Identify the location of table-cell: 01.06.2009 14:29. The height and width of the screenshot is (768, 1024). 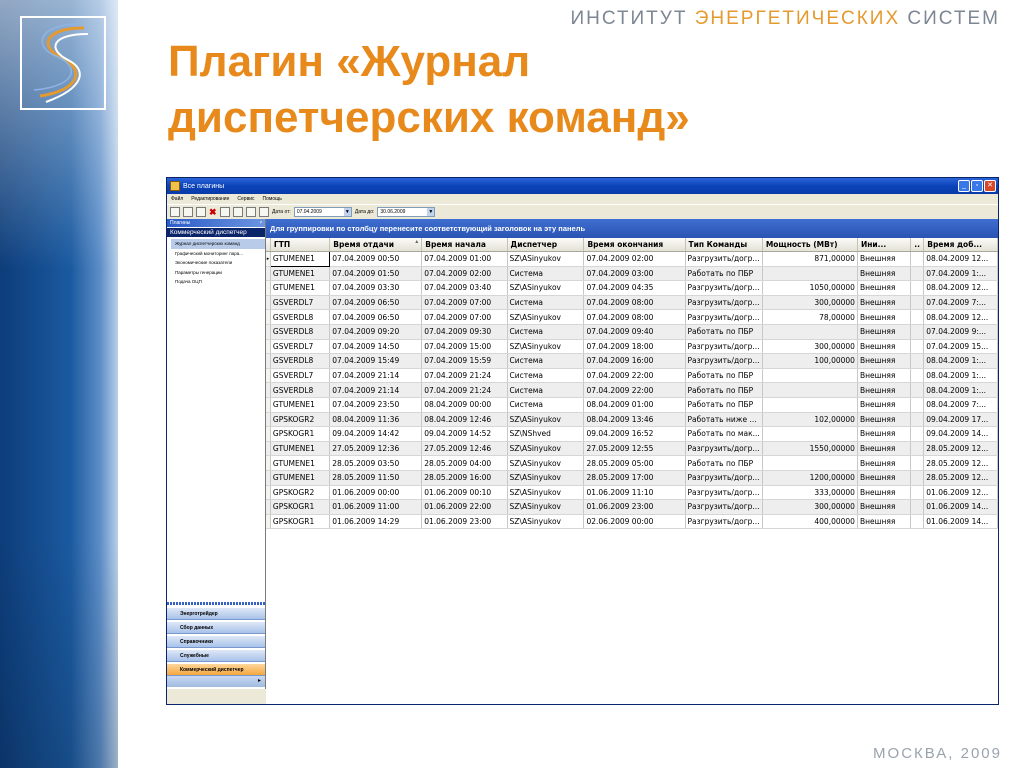
(376, 522).